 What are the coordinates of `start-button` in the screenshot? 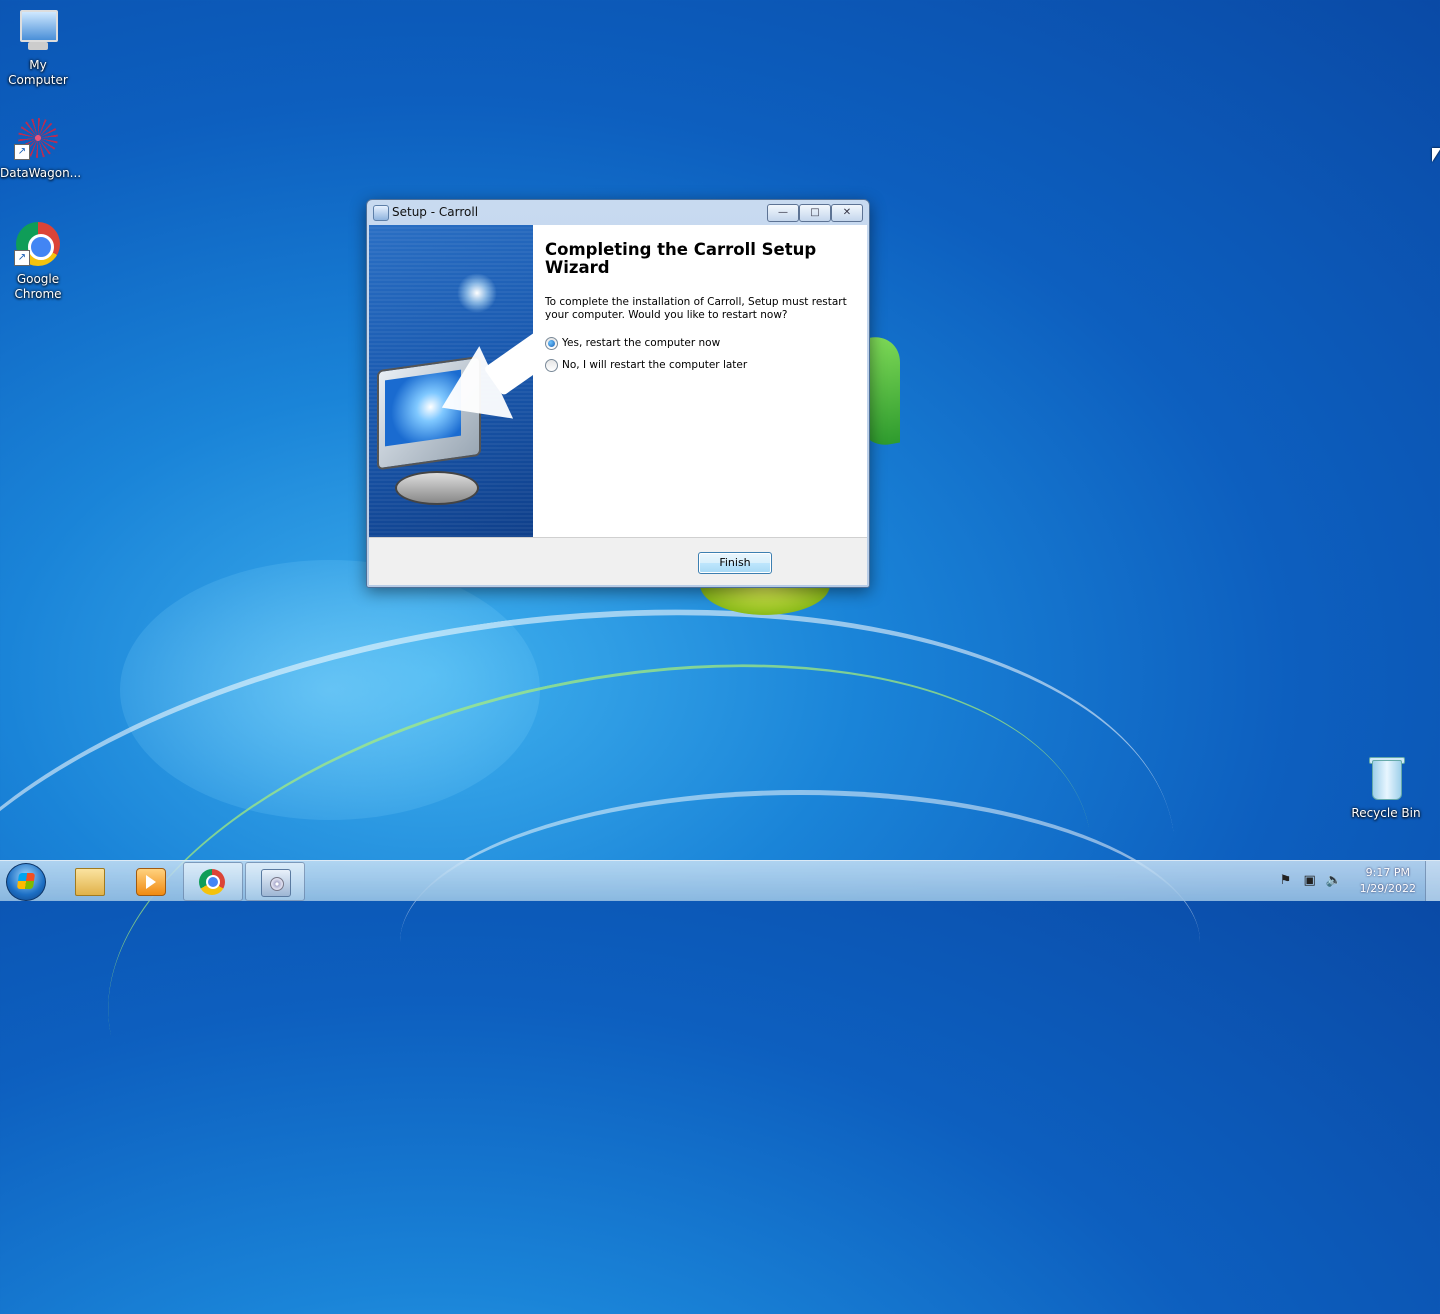 It's located at (26, 882).